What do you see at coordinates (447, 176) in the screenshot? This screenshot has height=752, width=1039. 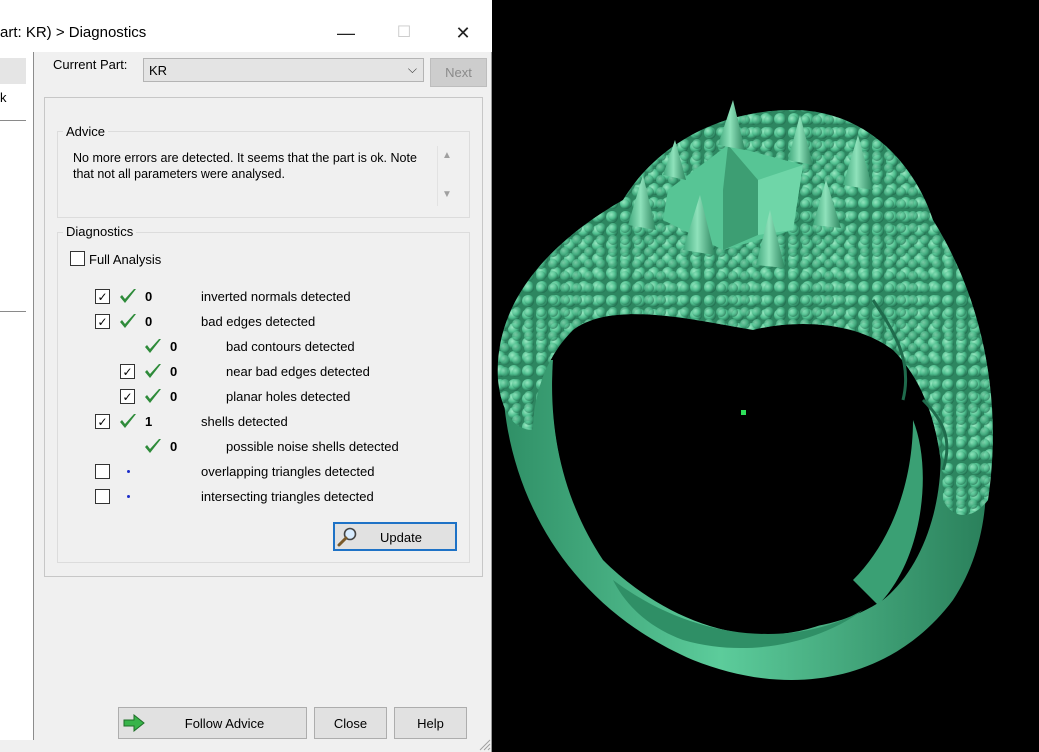 I see `advice-scrollbar: ▲ ▼` at bounding box center [447, 176].